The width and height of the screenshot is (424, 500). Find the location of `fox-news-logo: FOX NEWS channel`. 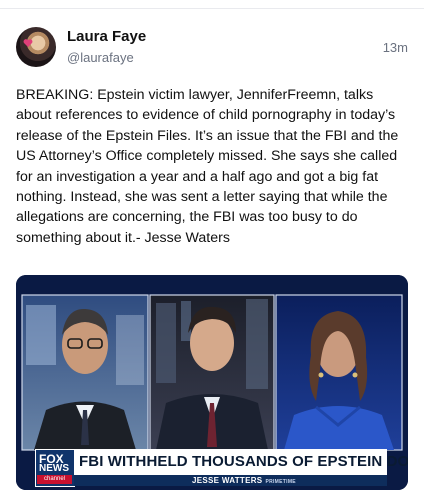

fox-news-logo: FOX NEWS channel is located at coordinates (55, 468).